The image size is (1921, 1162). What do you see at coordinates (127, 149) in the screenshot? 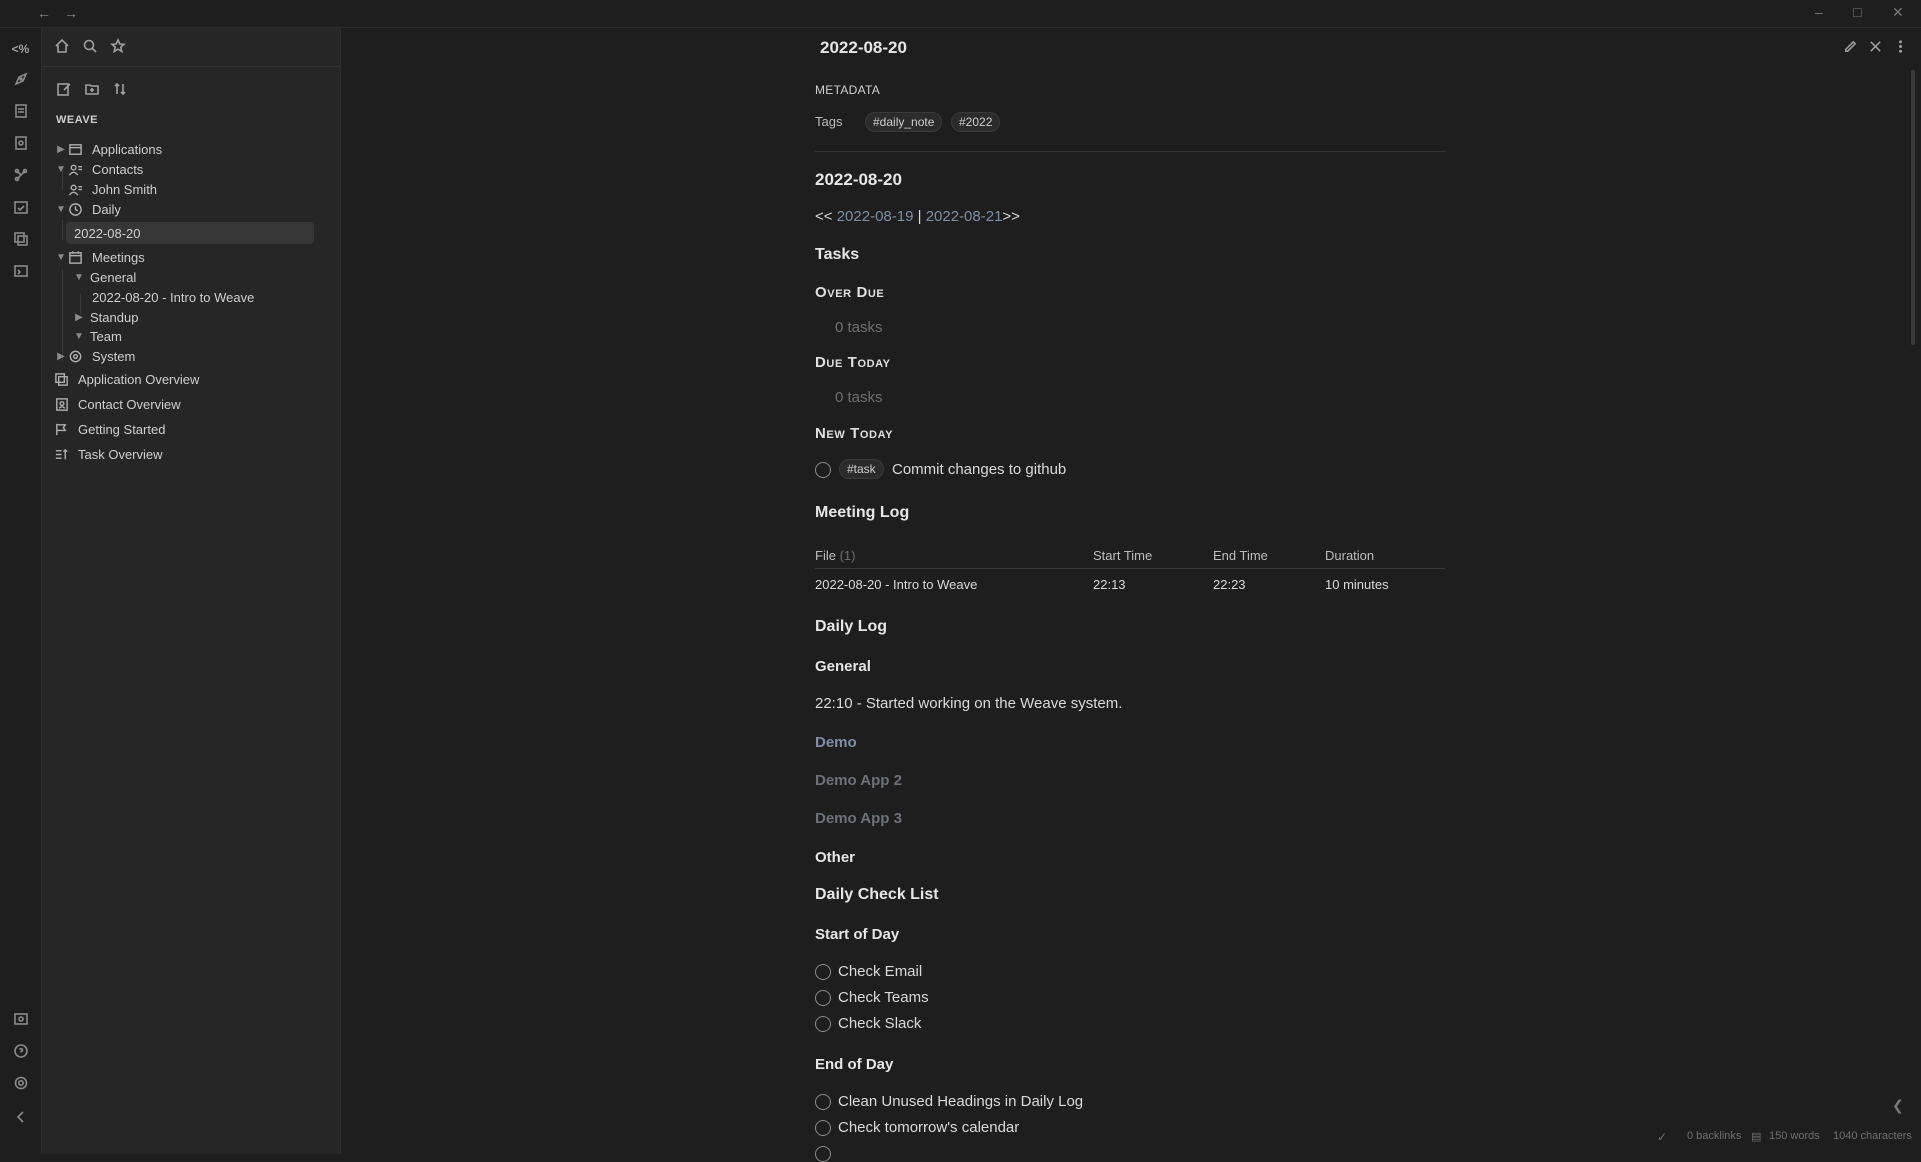
I see `tree-label: Applications` at bounding box center [127, 149].